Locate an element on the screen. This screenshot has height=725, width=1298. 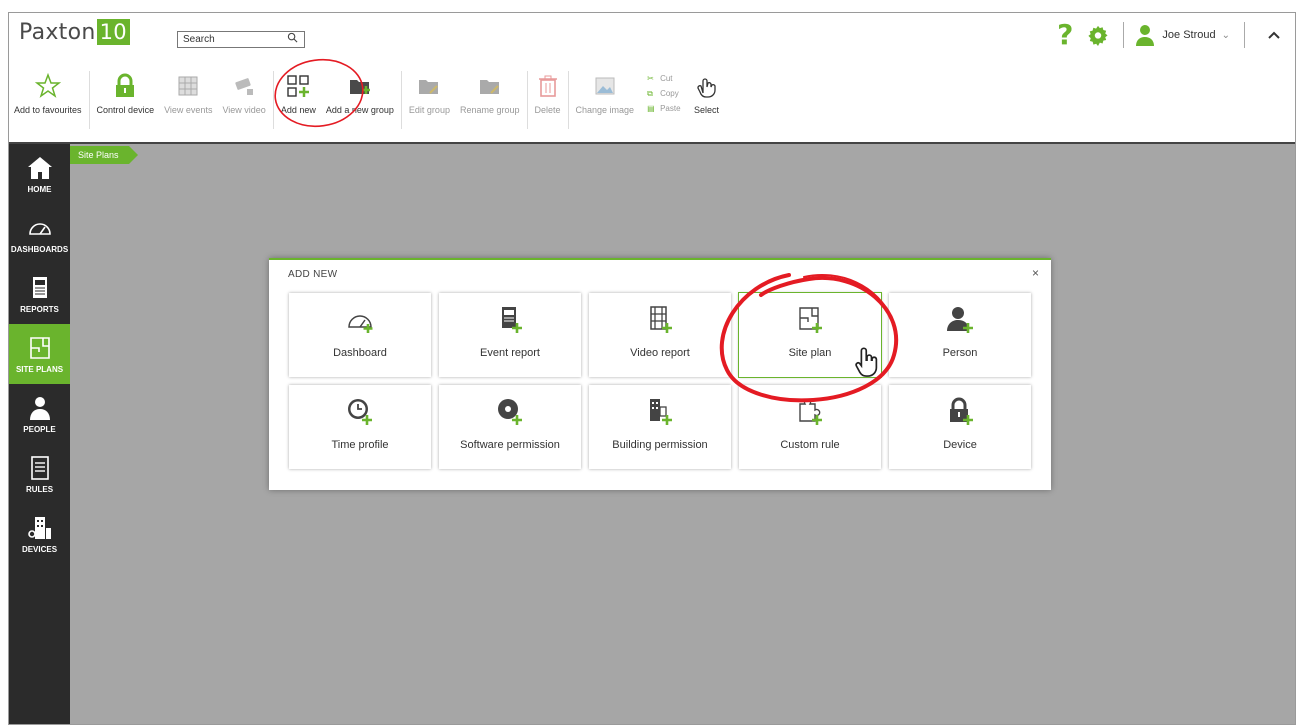
add-grid-icon is located at coordinates (298, 86).